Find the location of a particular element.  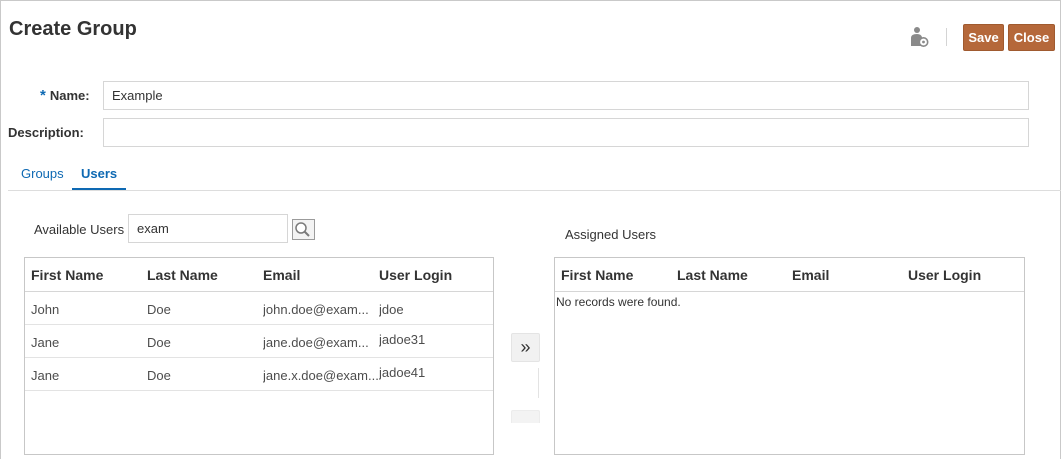

required-marker: * is located at coordinates (43, 95).